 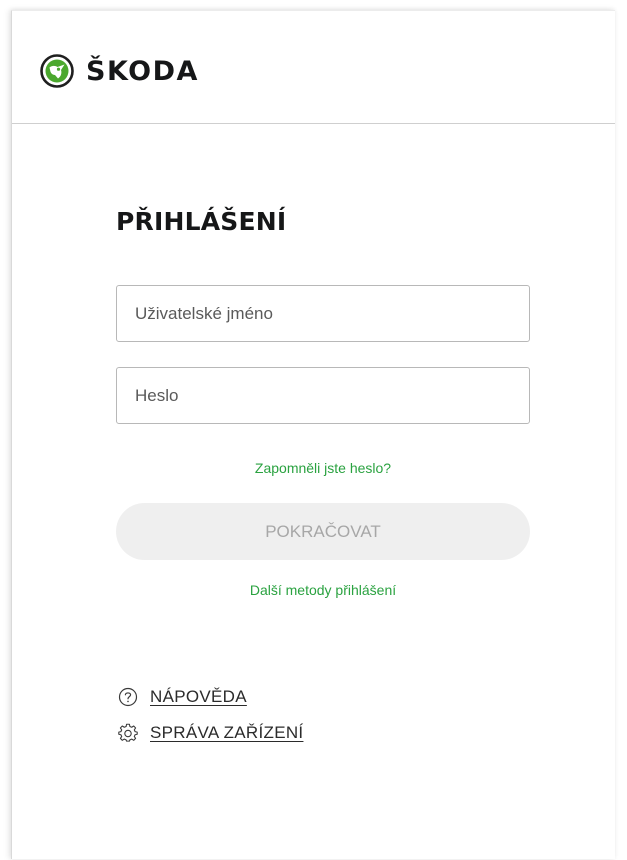 I want to click on help-link: NÁPOVĚDA, so click(x=182, y=697).